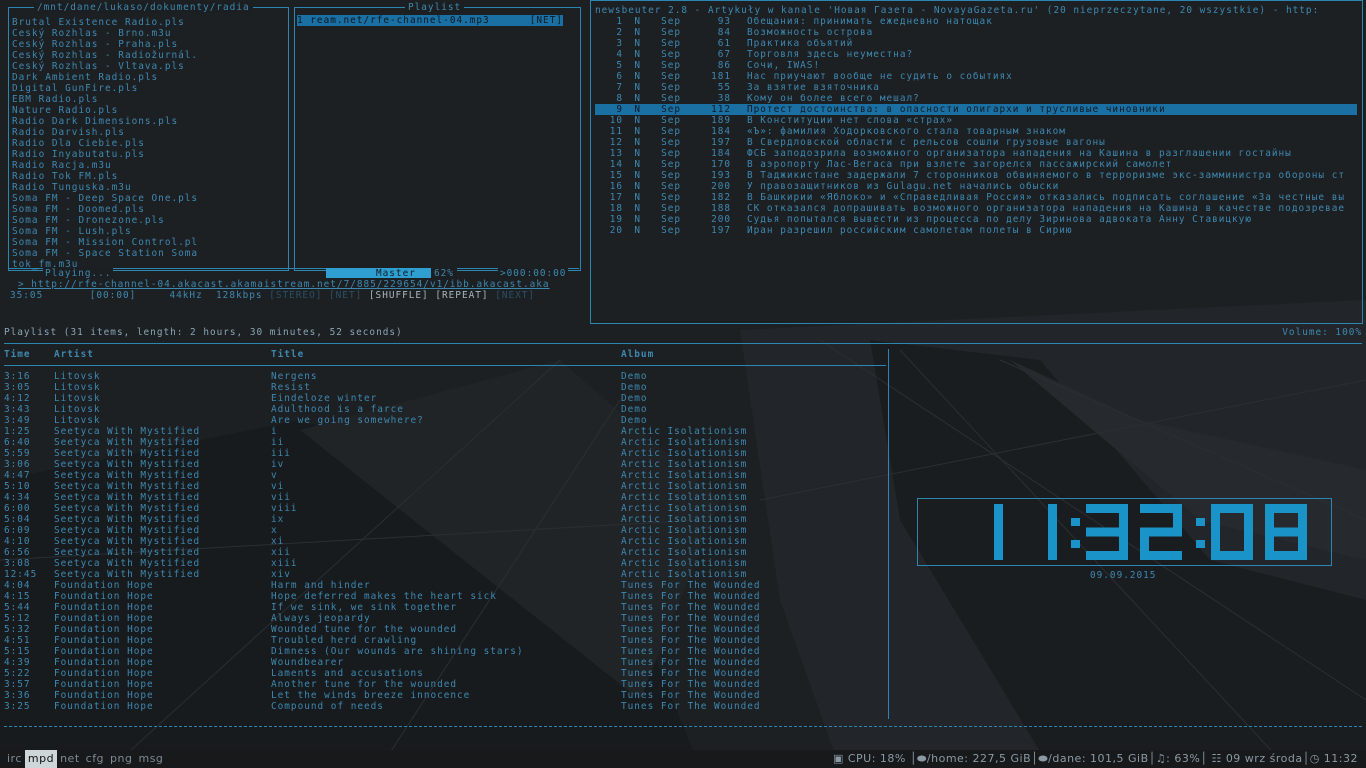  Describe the element at coordinates (17, 398) in the screenshot. I see `track-time: 4:12` at that location.